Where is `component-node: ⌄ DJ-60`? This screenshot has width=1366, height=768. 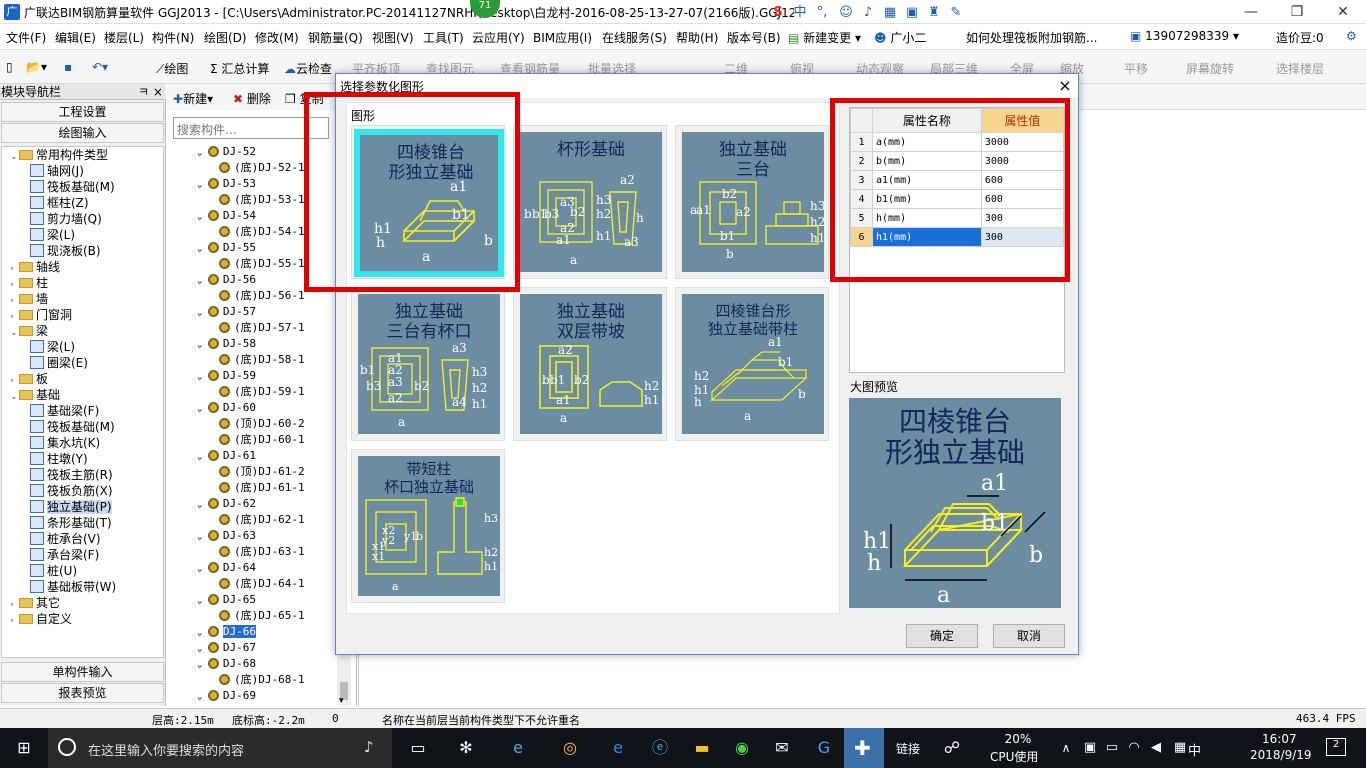
component-node: ⌄ DJ-60 is located at coordinates (257, 408).